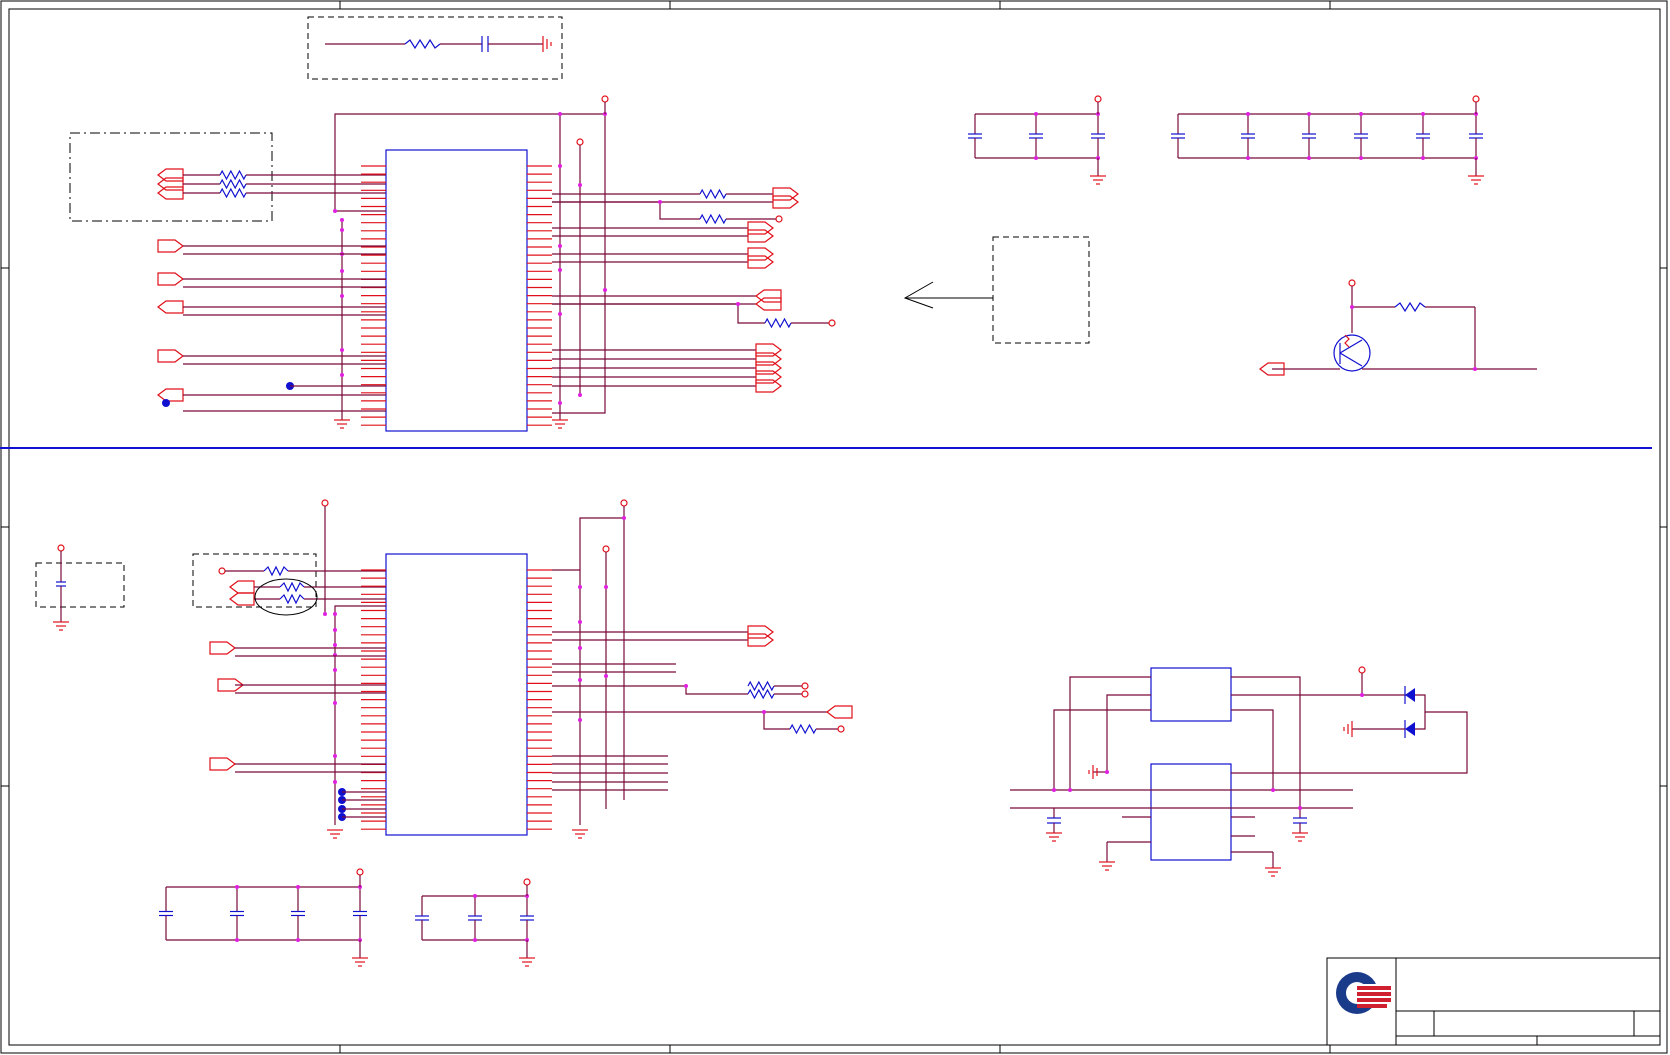 The width and height of the screenshot is (1670, 1055). Describe the element at coordinates (456, 290) in the screenshot. I see `ic-top-body` at that location.